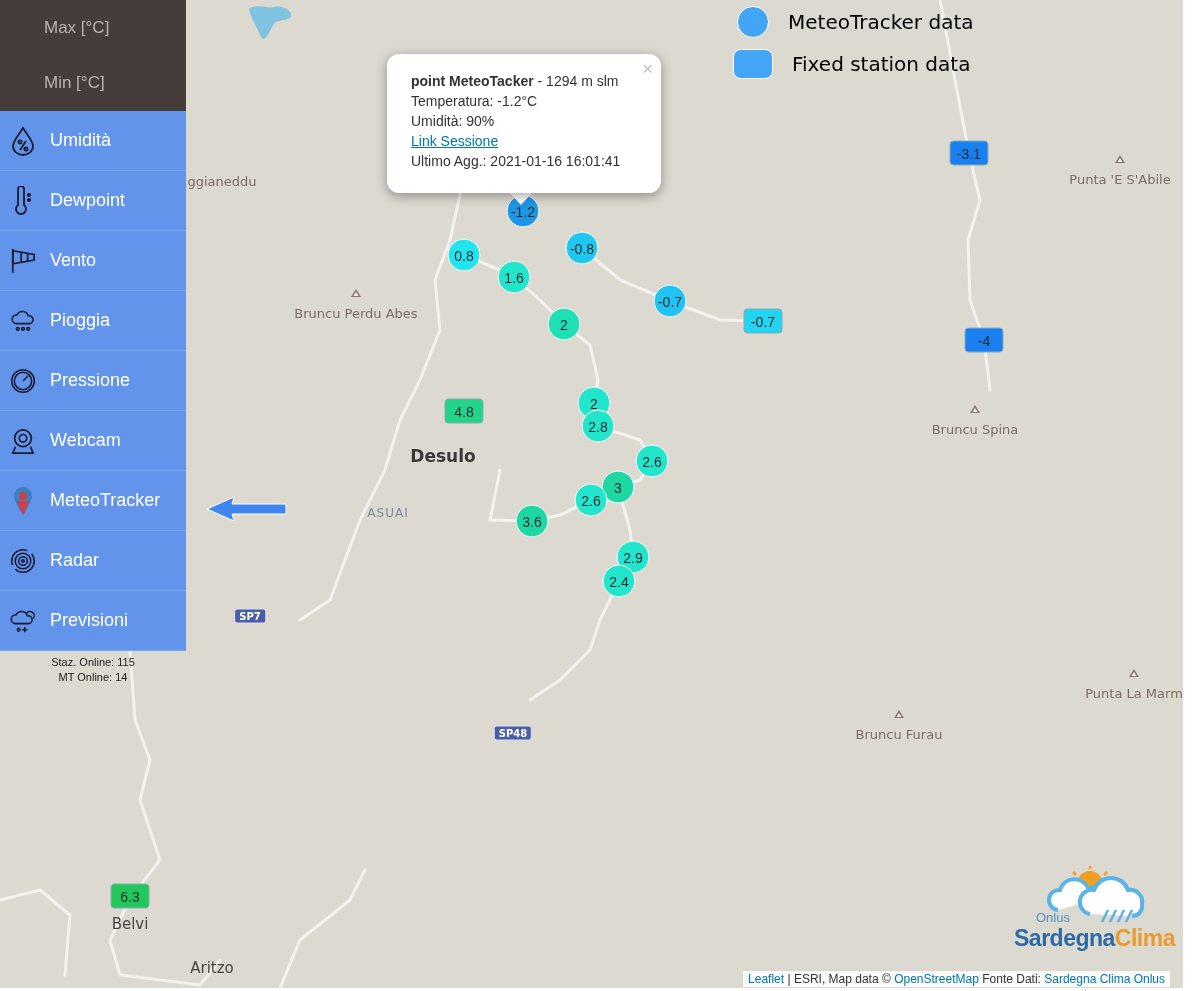 This screenshot has height=991, width=1196. What do you see at coordinates (247, 509) in the screenshot?
I see `arrow-icon` at bounding box center [247, 509].